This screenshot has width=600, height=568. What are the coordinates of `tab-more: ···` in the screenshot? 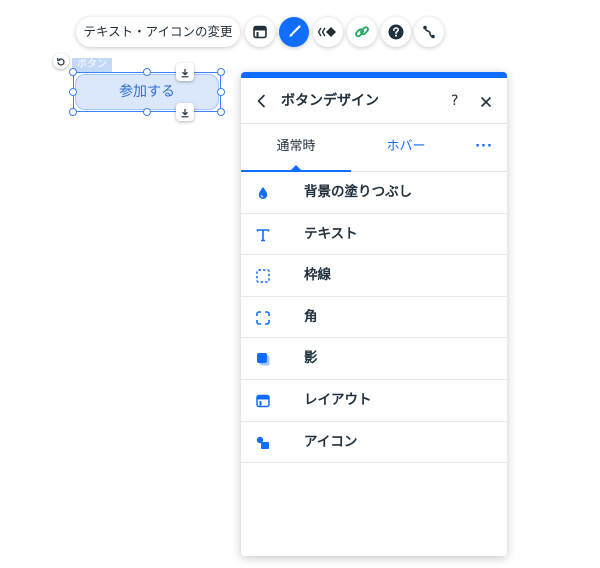 It's located at (484, 147).